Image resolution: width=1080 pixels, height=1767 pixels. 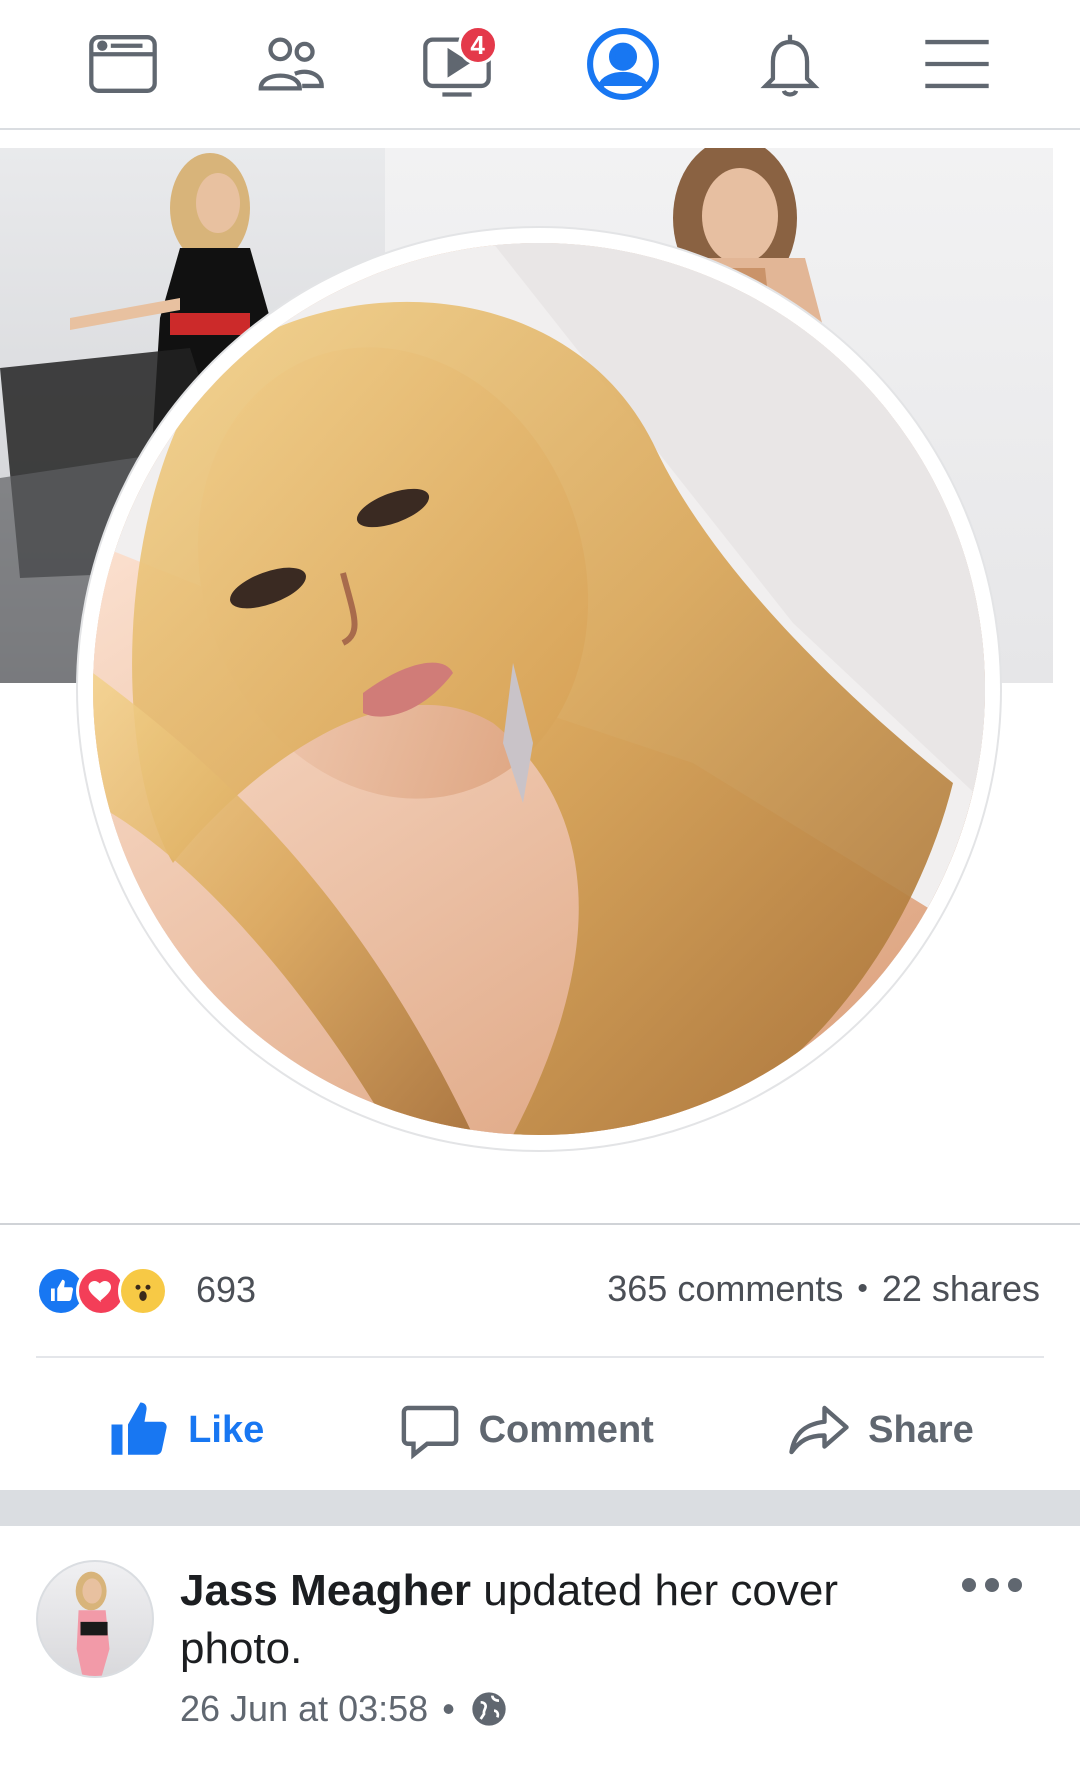 I want to click on post-actions-bar: Like Comment Share, so click(x=540, y=1430).